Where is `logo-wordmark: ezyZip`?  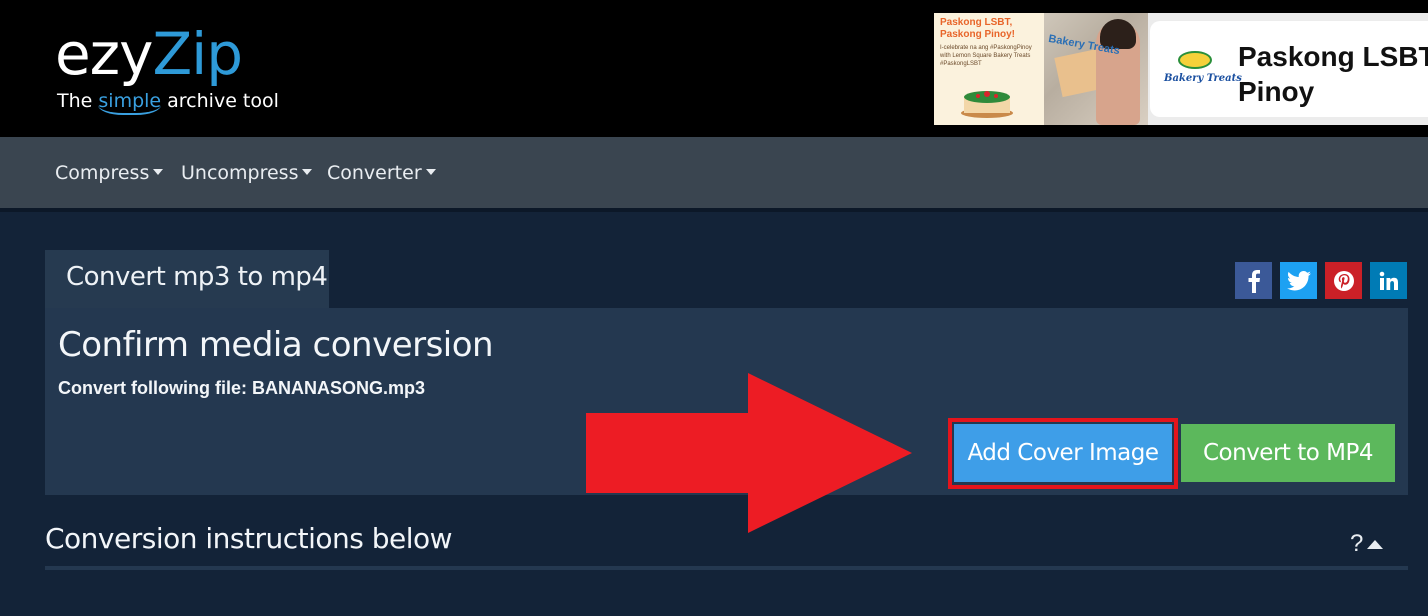
logo-wordmark: ezyZip is located at coordinates (149, 54).